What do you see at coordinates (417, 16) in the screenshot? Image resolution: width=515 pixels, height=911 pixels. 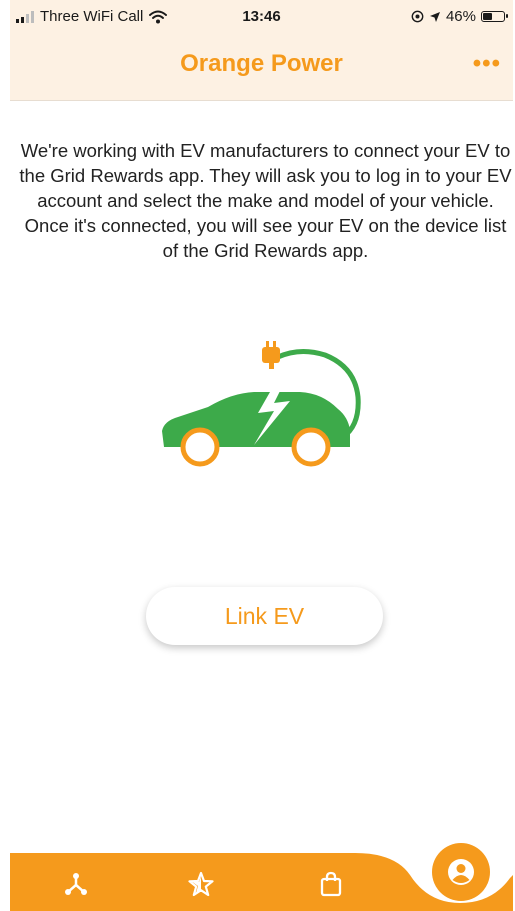 I see `orientation-lock-icon` at bounding box center [417, 16].